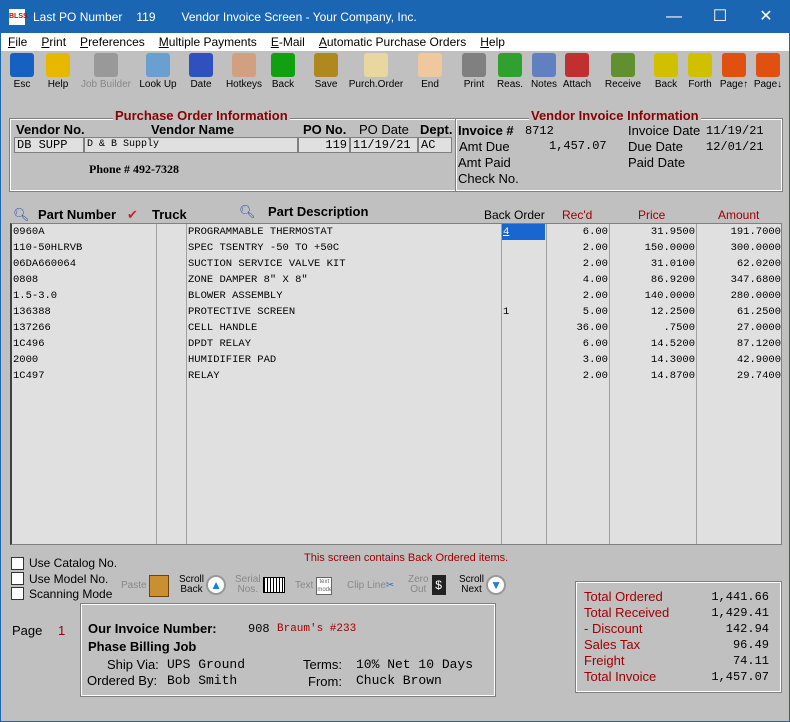 The height and width of the screenshot is (722, 790). I want to click on dept-field: AC, so click(435, 145).